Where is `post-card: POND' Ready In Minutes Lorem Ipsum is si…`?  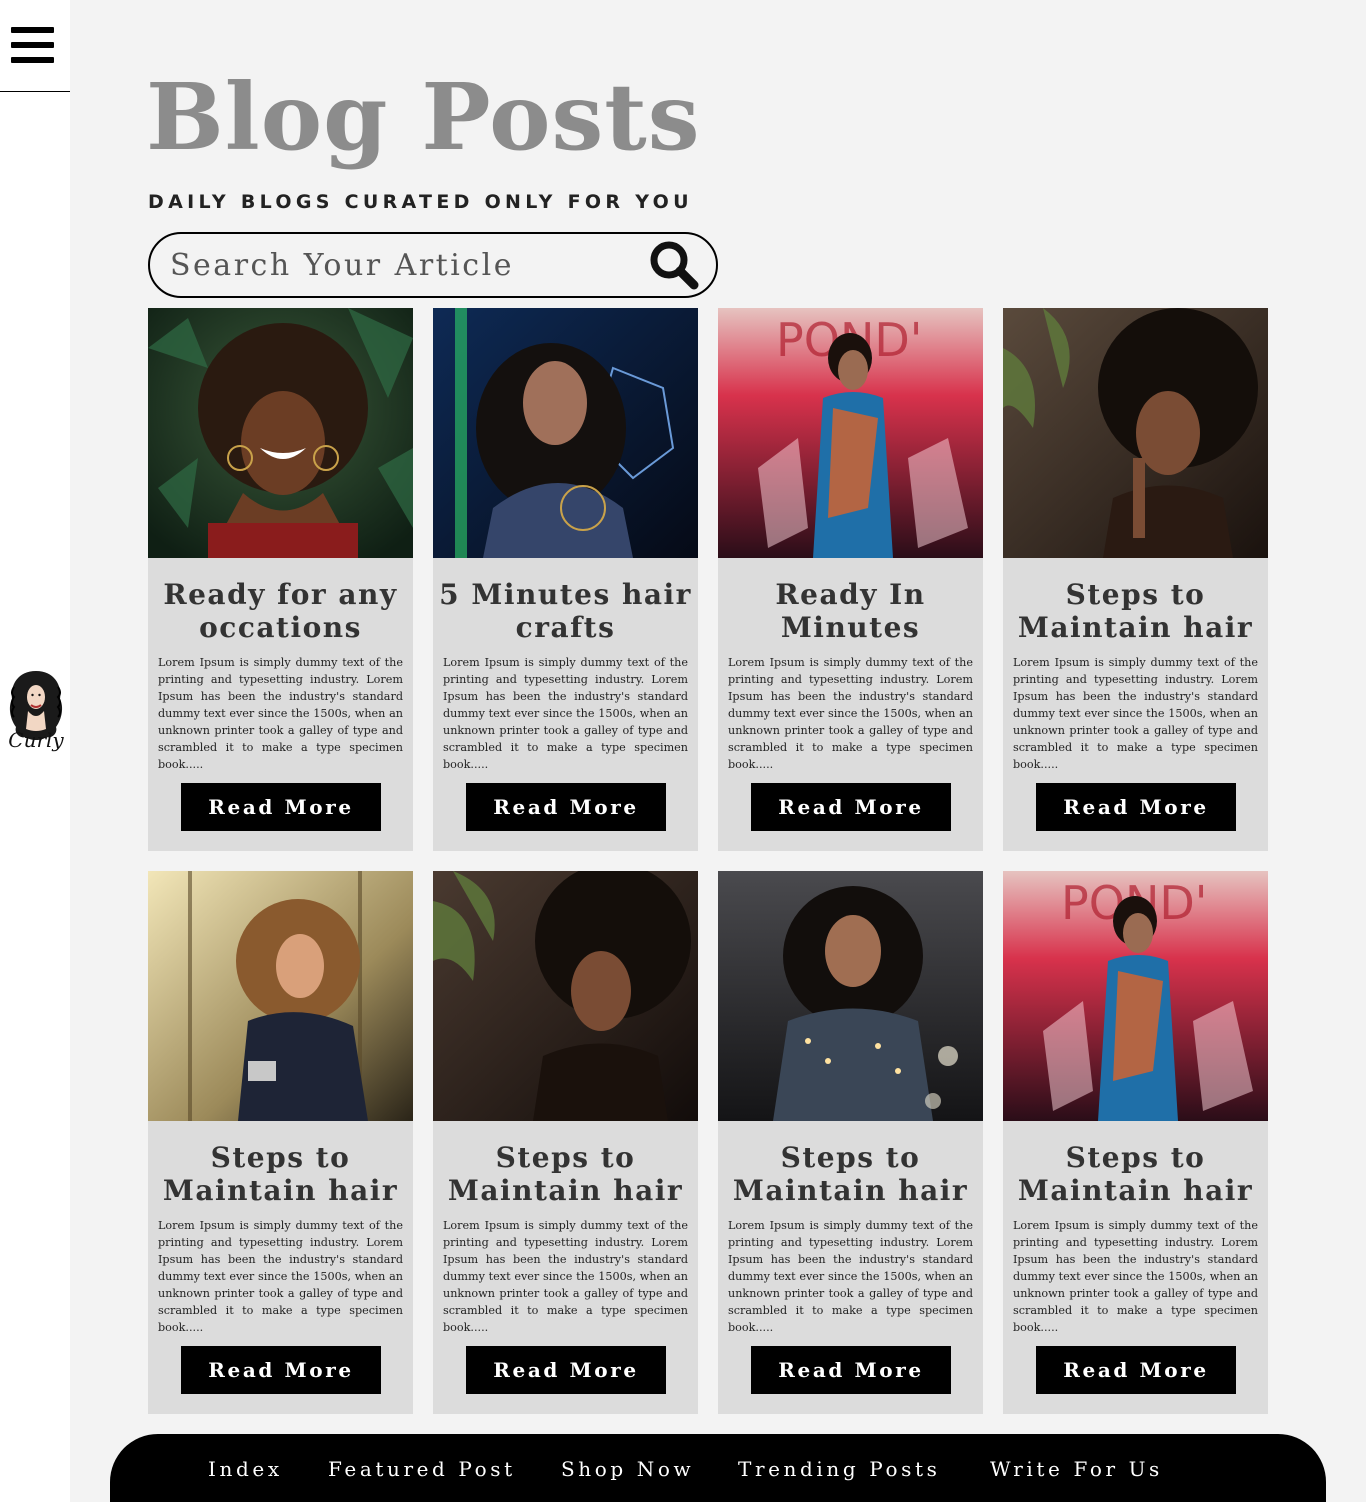 post-card: POND' Ready In Minutes Lorem Ipsum is si… is located at coordinates (850, 579).